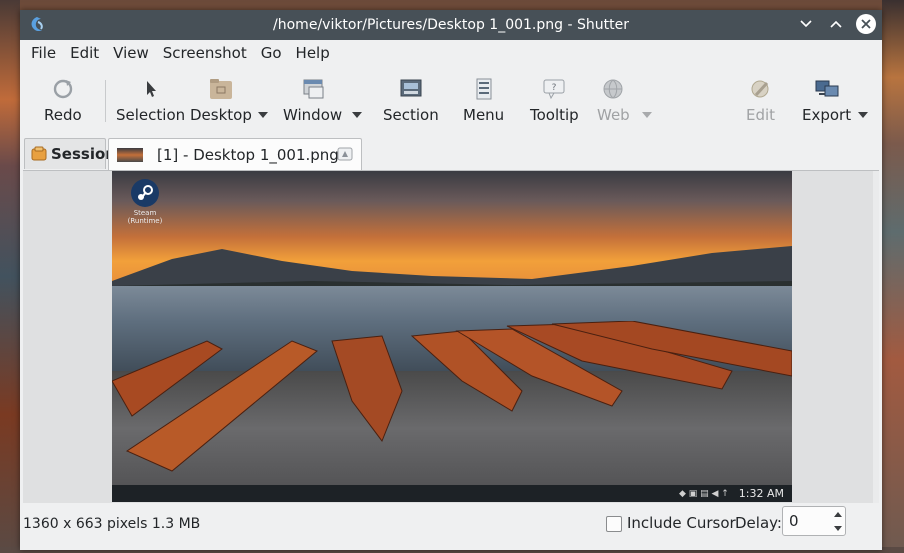 This screenshot has width=904, height=553. I want to click on spin-up-icon, so click(838, 514).